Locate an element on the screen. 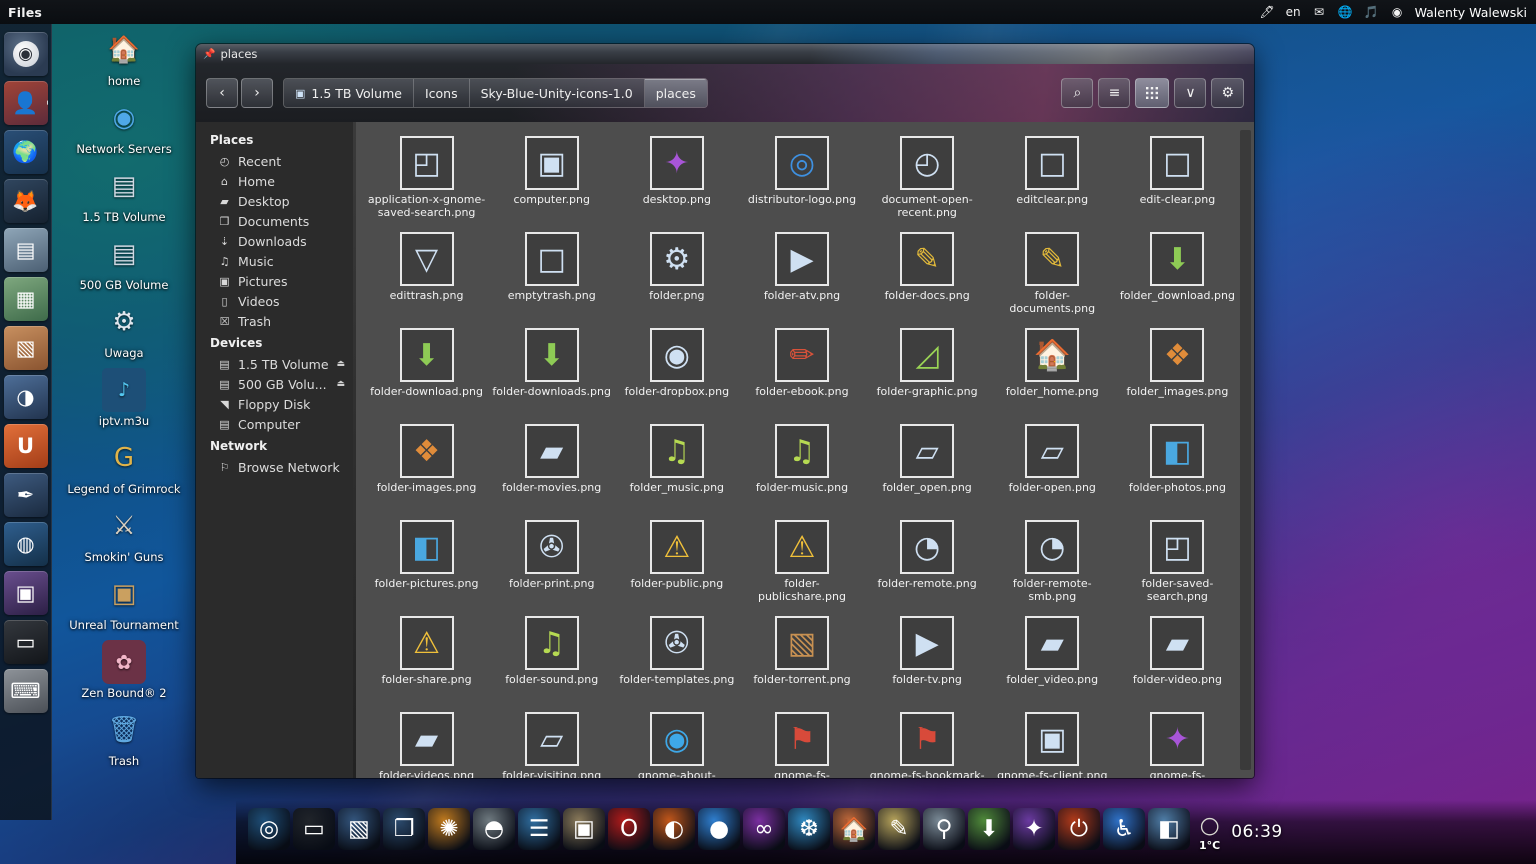 This screenshot has height=864, width=1536. sidebar-item-videos: ▯ Videos is located at coordinates (275, 301).